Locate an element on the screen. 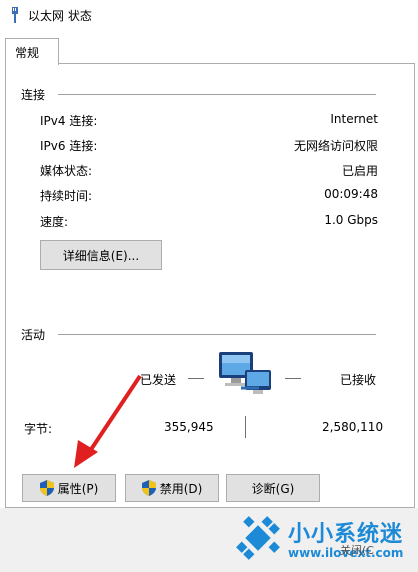  received-dash is located at coordinates (293, 378).